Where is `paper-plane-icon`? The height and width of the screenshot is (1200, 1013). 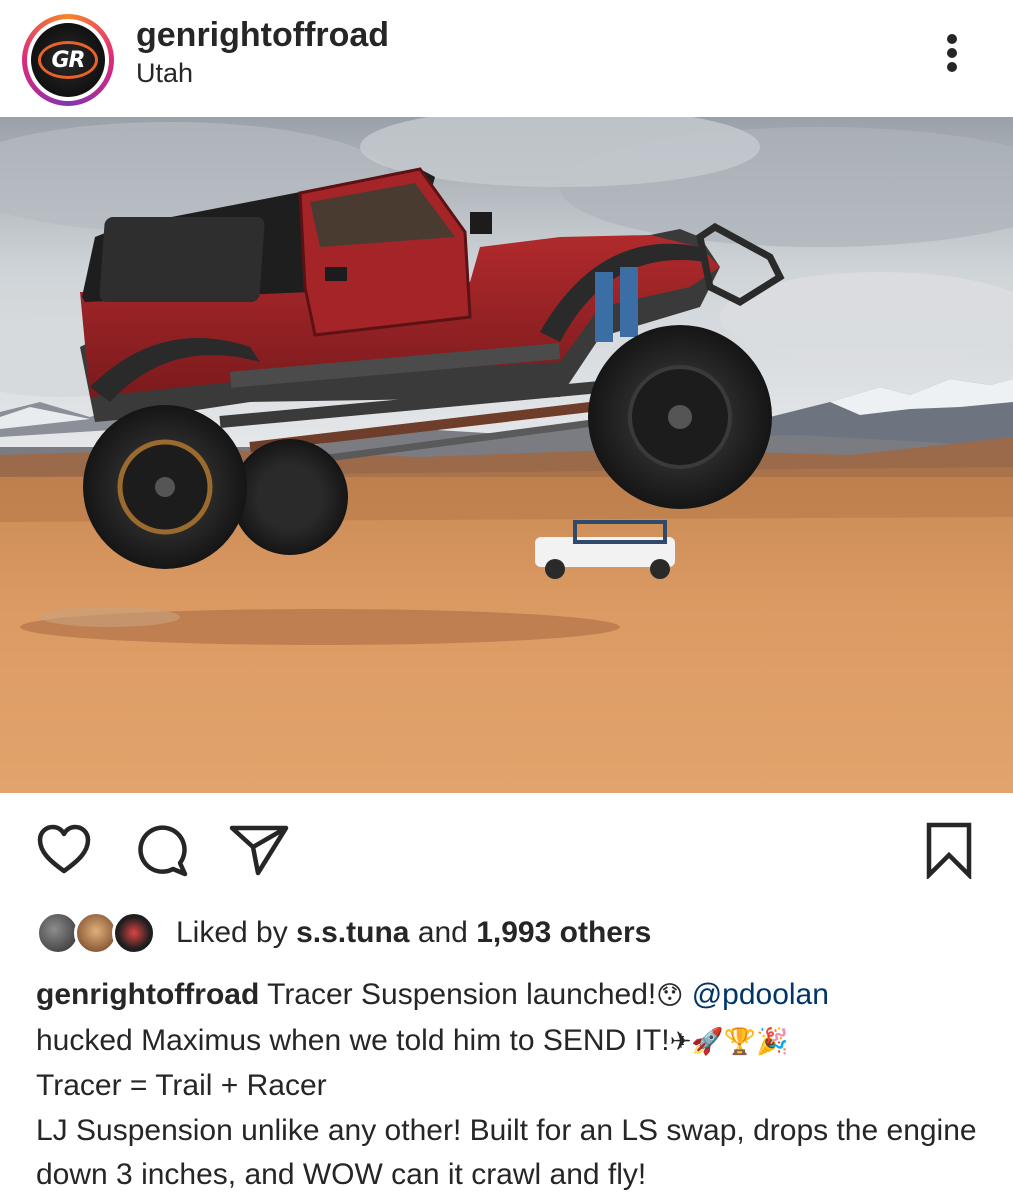 paper-plane-icon is located at coordinates (259, 852).